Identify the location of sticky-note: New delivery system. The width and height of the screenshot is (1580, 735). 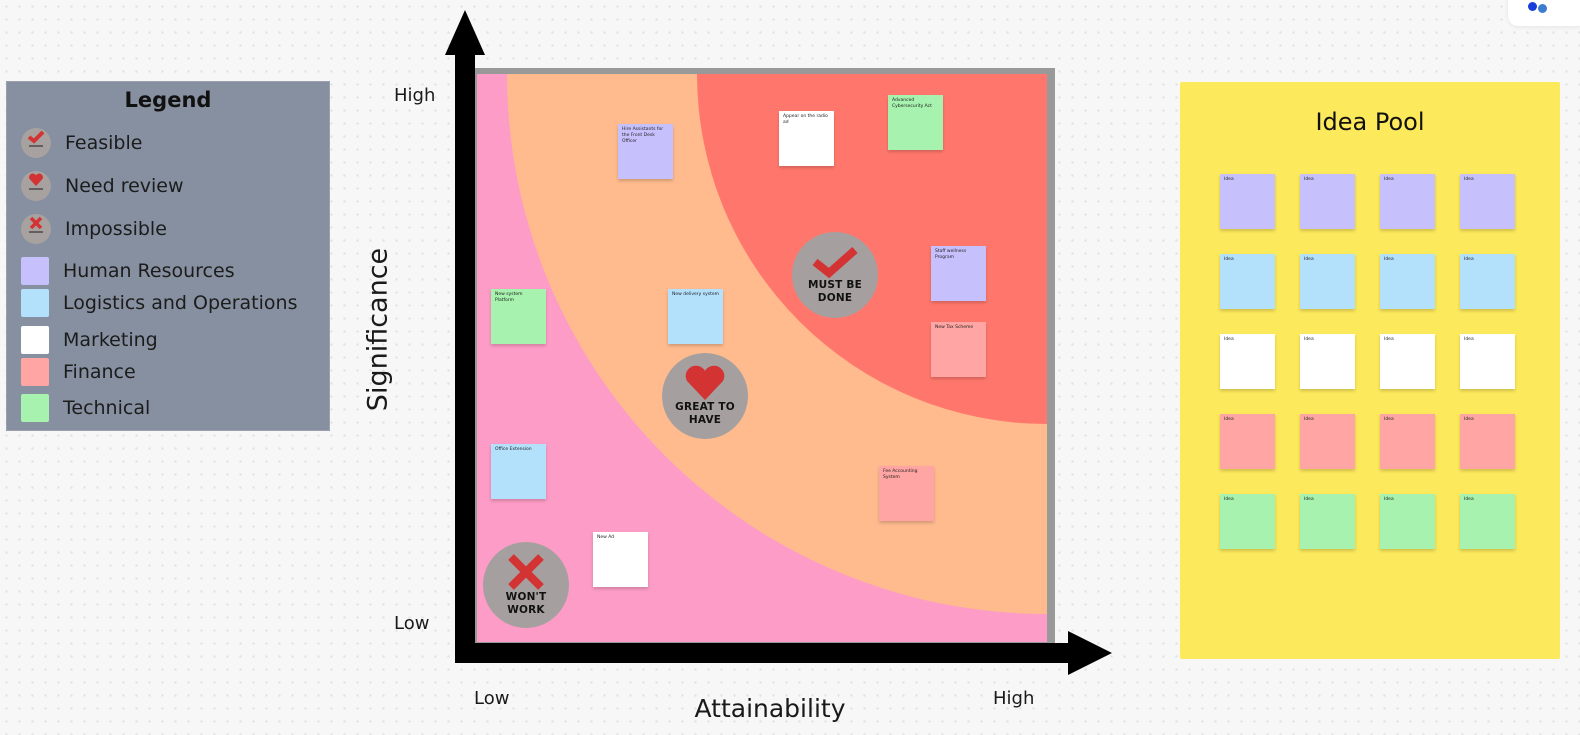
(695, 316).